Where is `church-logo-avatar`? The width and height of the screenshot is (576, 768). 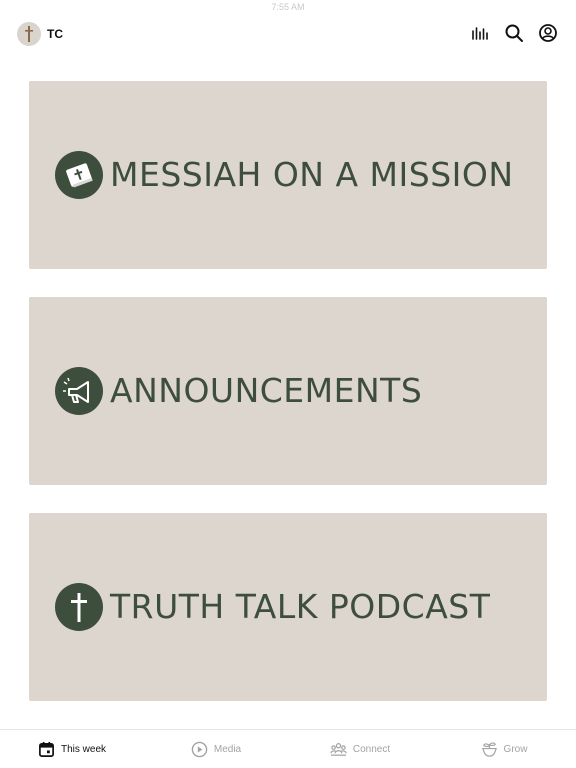 church-logo-avatar is located at coordinates (29, 34).